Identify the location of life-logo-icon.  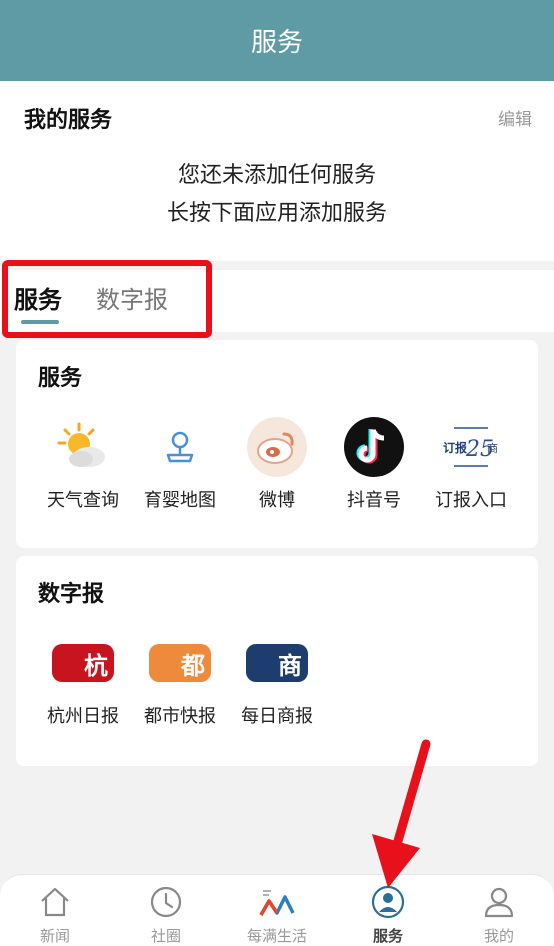
(277, 903).